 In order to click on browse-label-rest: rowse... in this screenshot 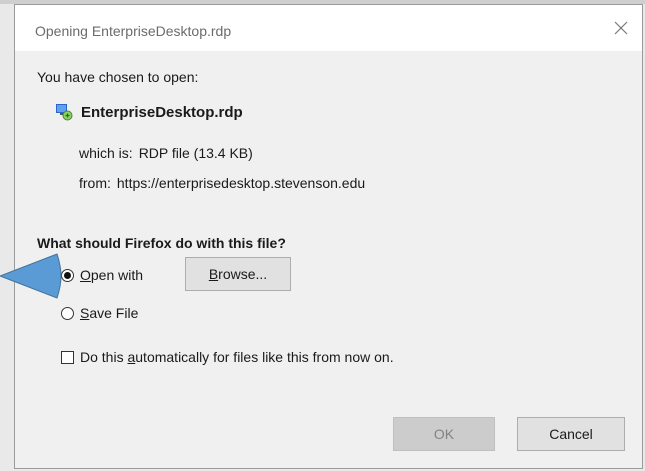, I will do `click(243, 274)`.